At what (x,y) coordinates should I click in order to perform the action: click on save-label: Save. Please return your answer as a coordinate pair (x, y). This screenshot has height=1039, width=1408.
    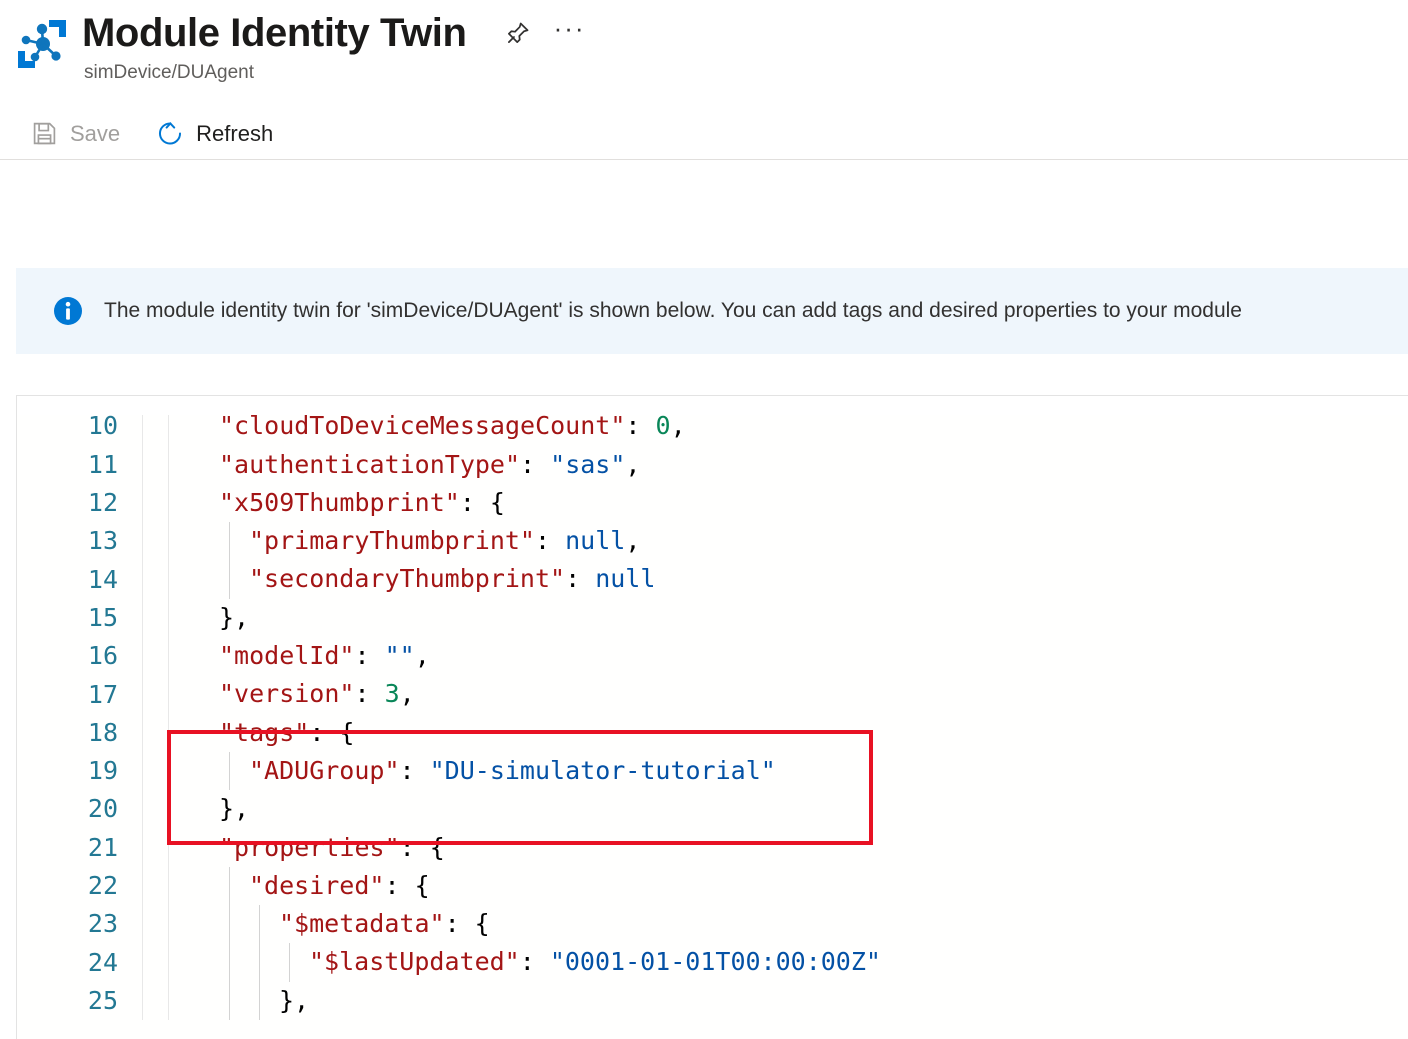
    Looking at the image, I should click on (95, 133).